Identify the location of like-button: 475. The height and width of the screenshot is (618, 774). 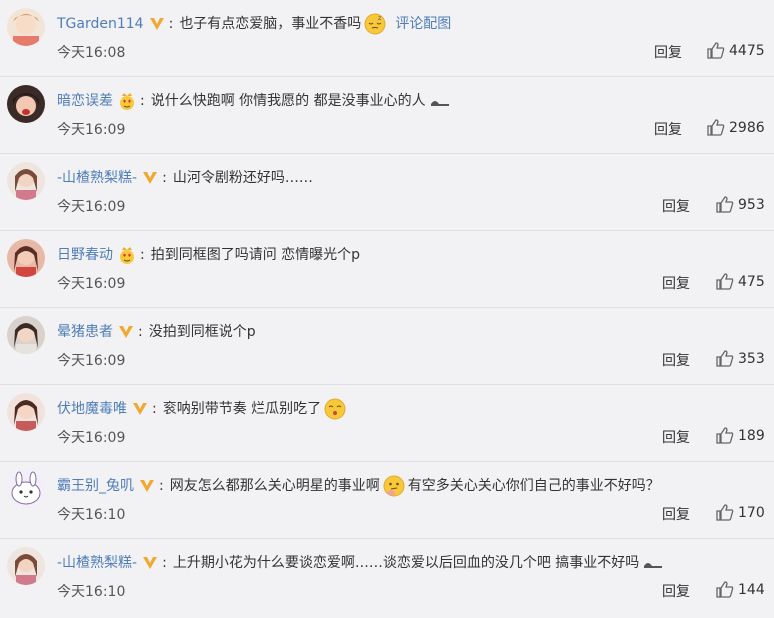
(740, 281).